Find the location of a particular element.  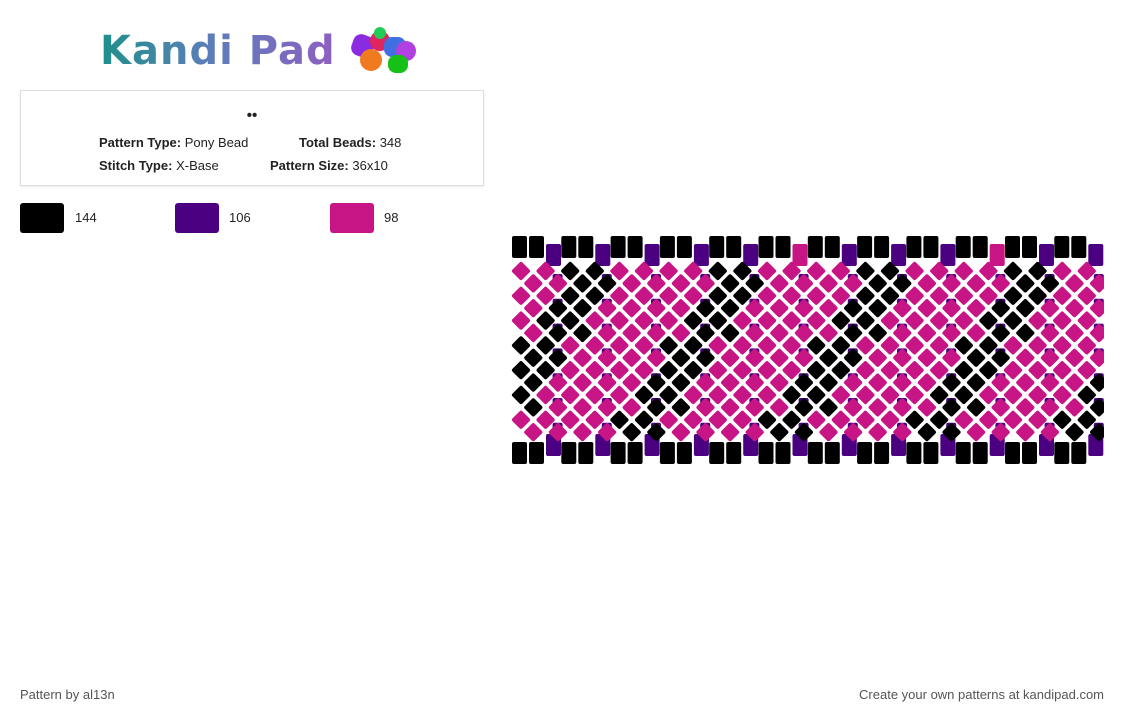

pattern-size-label: Pattern Size: is located at coordinates (309, 165).